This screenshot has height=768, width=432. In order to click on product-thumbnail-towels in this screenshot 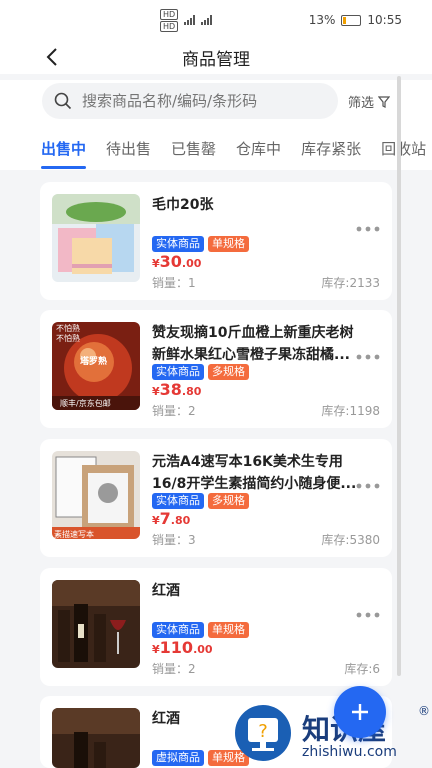, I will do `click(96, 238)`.